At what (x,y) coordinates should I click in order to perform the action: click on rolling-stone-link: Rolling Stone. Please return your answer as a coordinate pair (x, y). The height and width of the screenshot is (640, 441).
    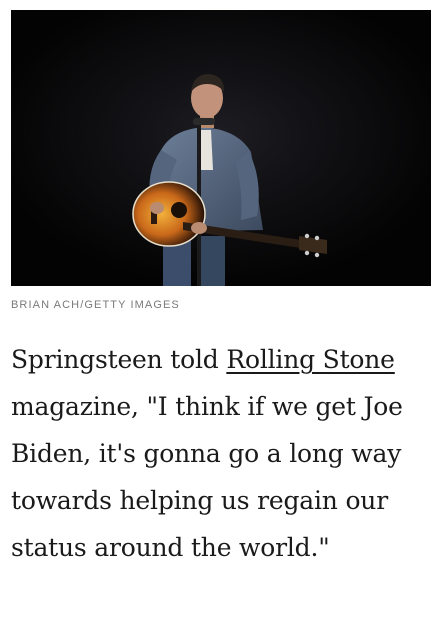
    Looking at the image, I should click on (310, 359).